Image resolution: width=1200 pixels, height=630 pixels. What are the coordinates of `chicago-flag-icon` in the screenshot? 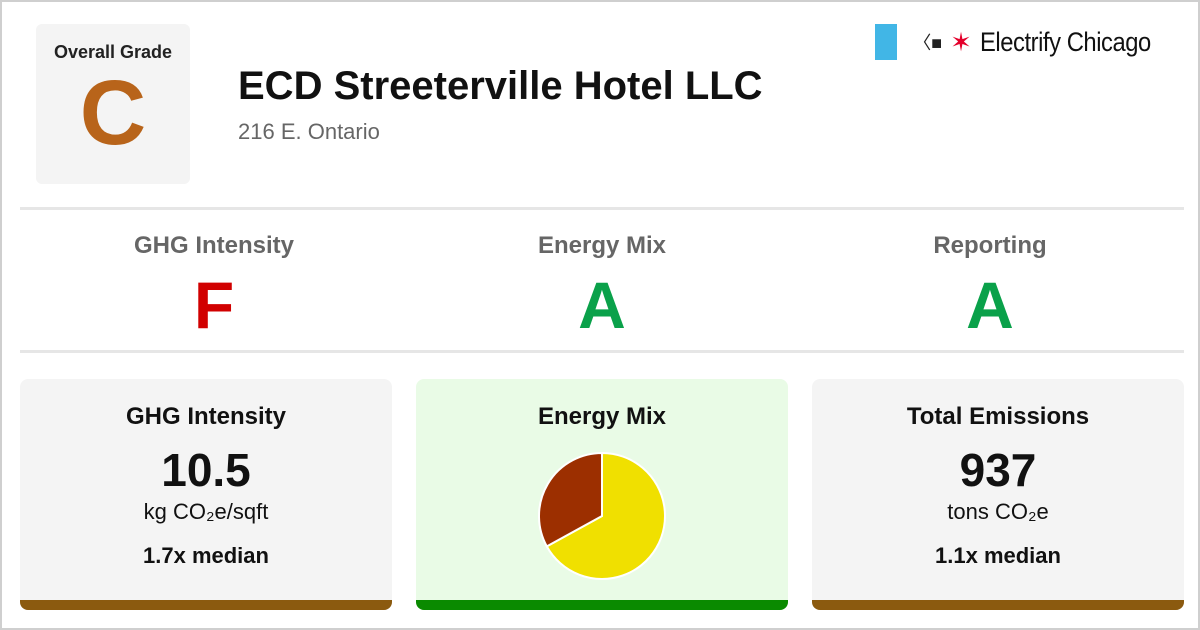 It's located at (886, 42).